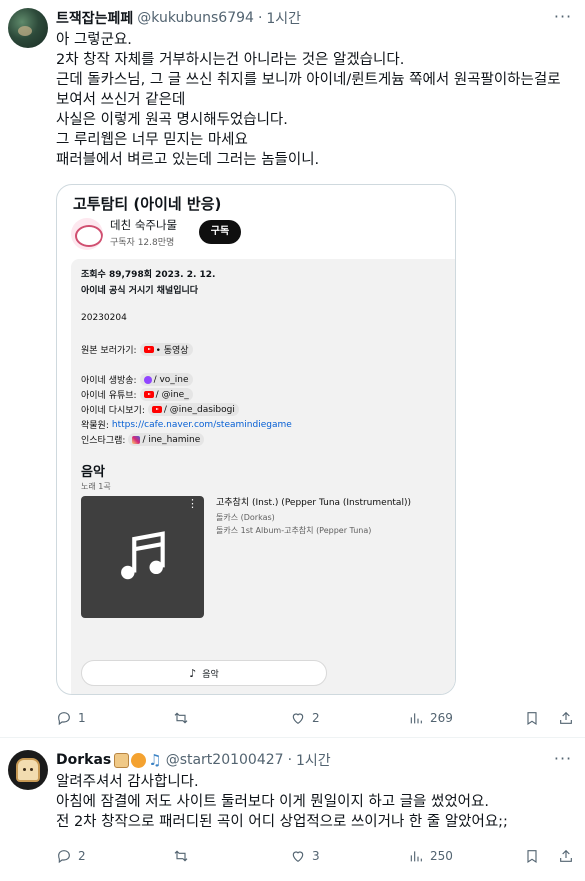 The height and width of the screenshot is (881, 585). I want to click on action-bar: 1 2 269, so click(315, 718).